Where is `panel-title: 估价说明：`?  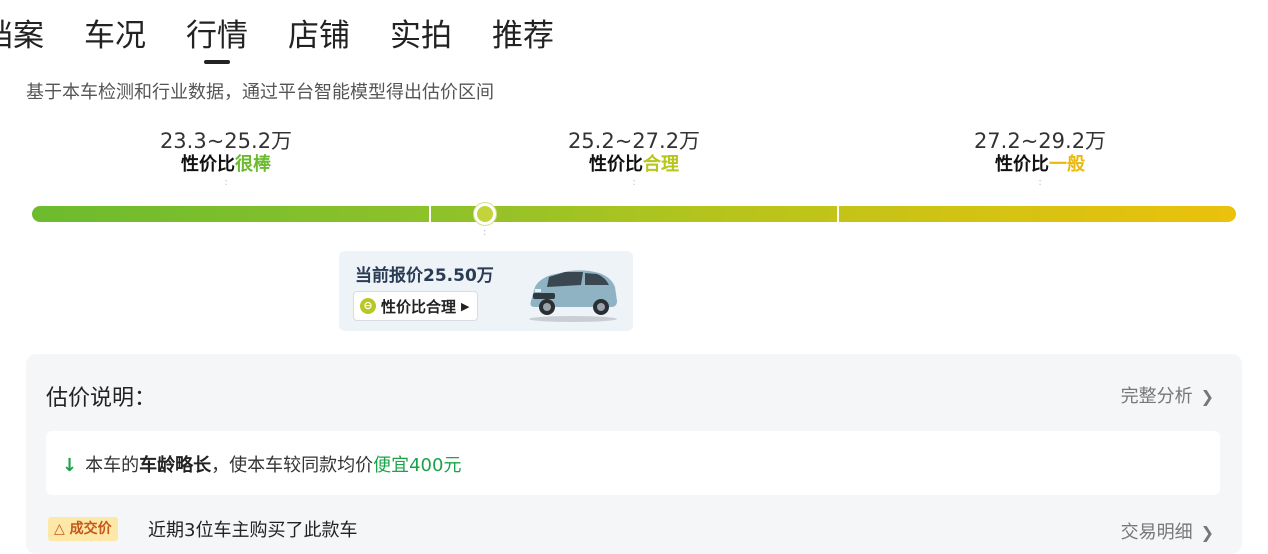
panel-title: 估价说明： is located at coordinates (101, 398).